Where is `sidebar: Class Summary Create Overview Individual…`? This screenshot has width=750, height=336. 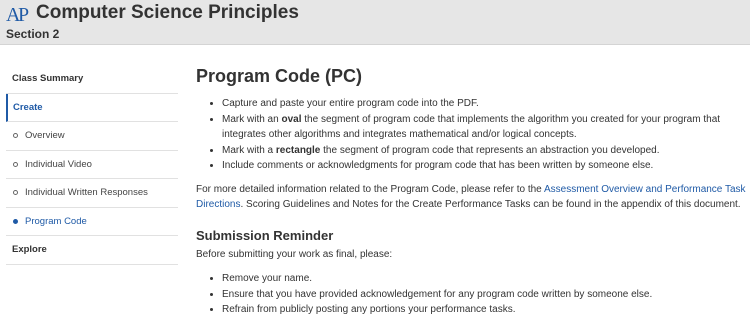 sidebar: Class Summary Create Overview Individual… is located at coordinates (92, 165).